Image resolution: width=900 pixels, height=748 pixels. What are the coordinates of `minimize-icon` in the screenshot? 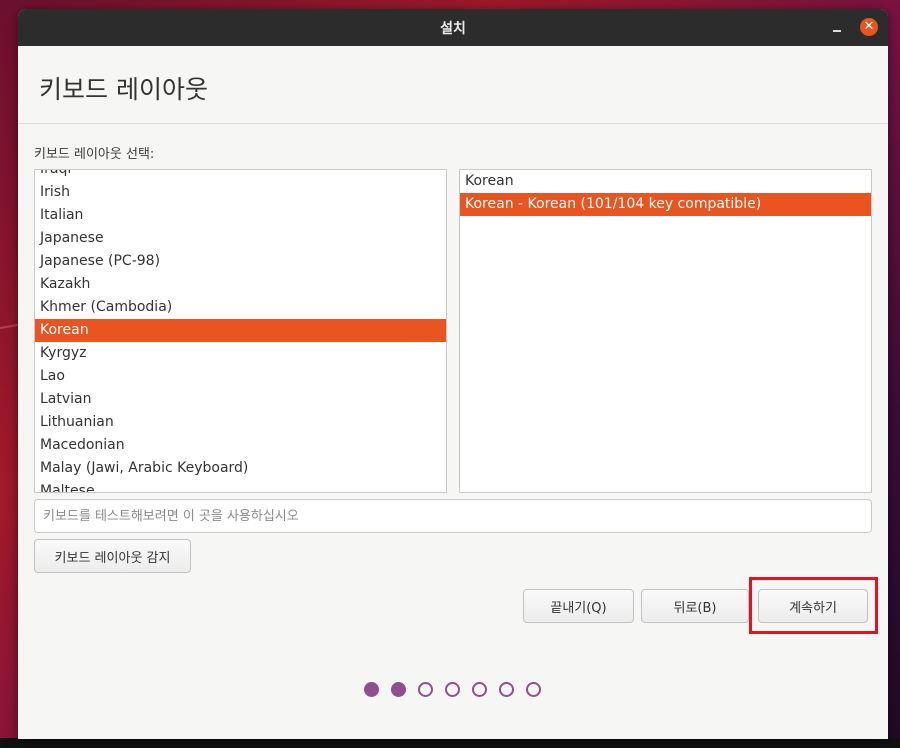 It's located at (837, 28).